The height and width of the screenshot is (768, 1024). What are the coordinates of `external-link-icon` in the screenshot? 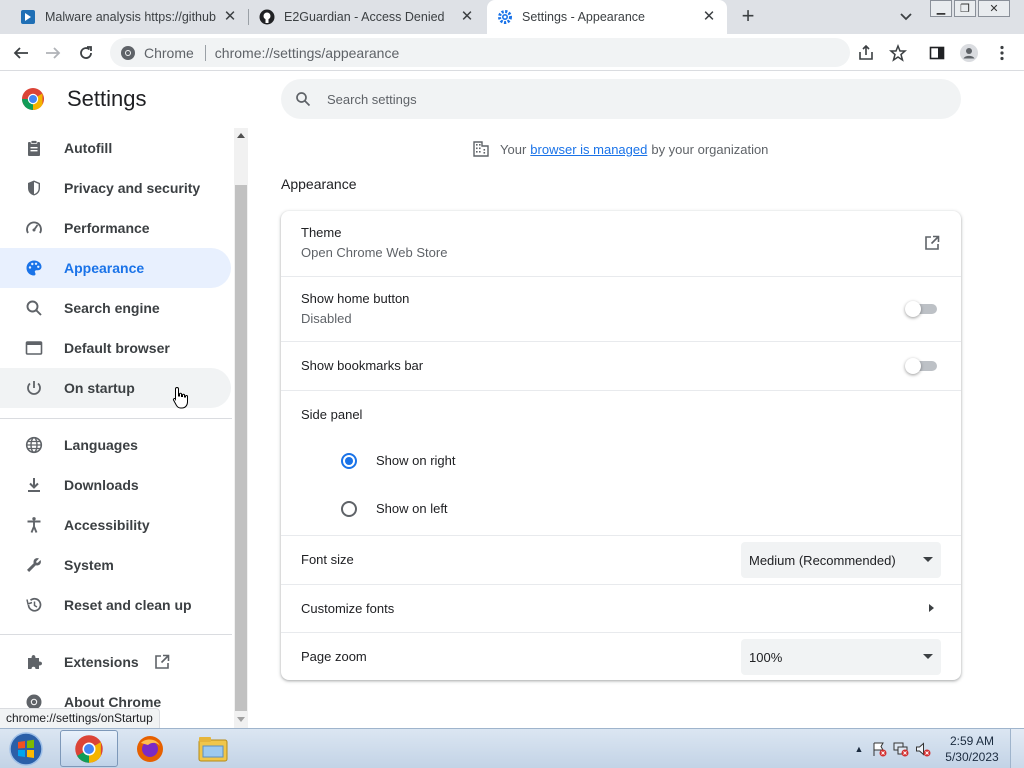 It's located at (932, 243).